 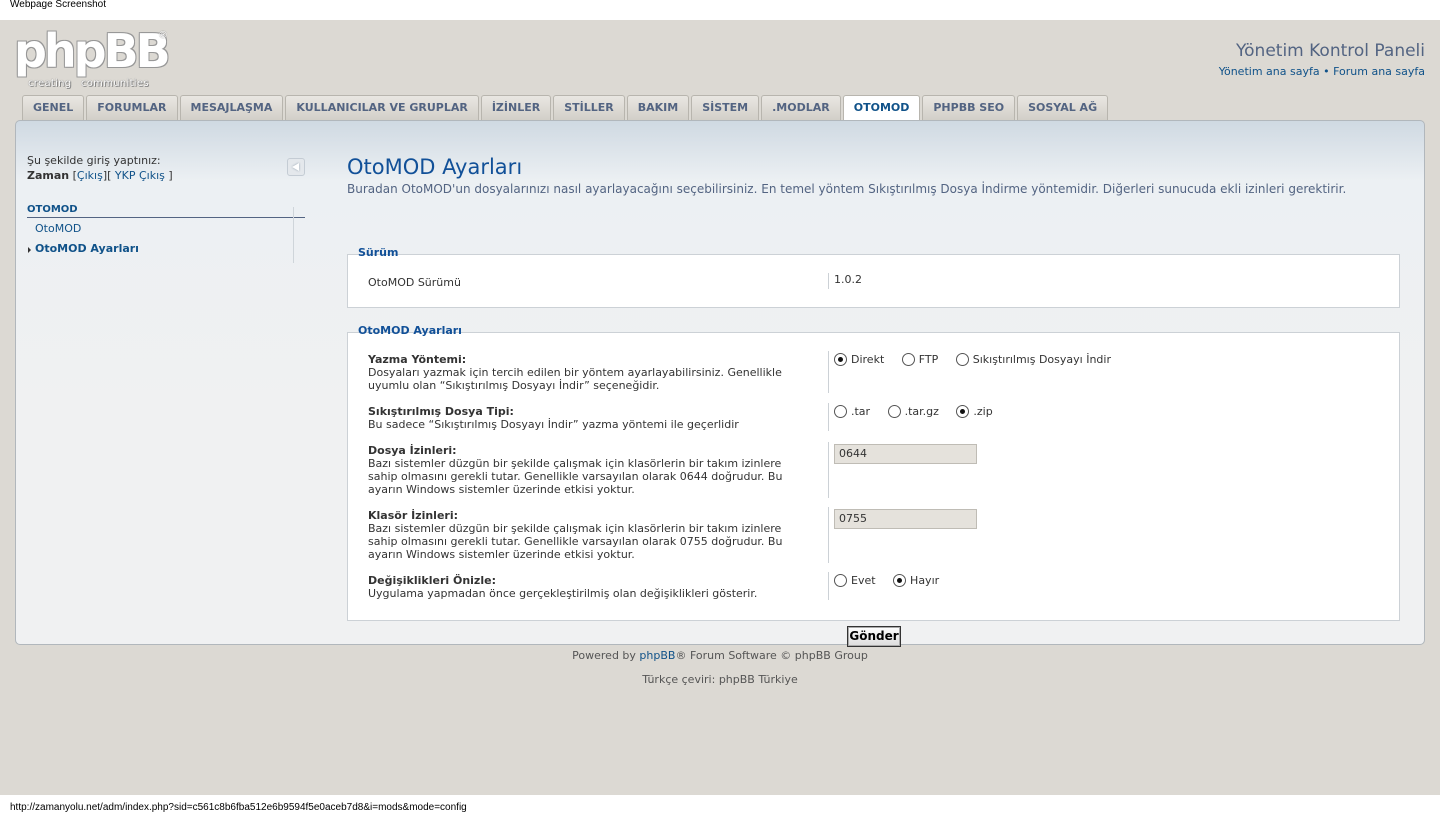 I want to click on preview-options: Evet Hayır, so click(x=890, y=586).